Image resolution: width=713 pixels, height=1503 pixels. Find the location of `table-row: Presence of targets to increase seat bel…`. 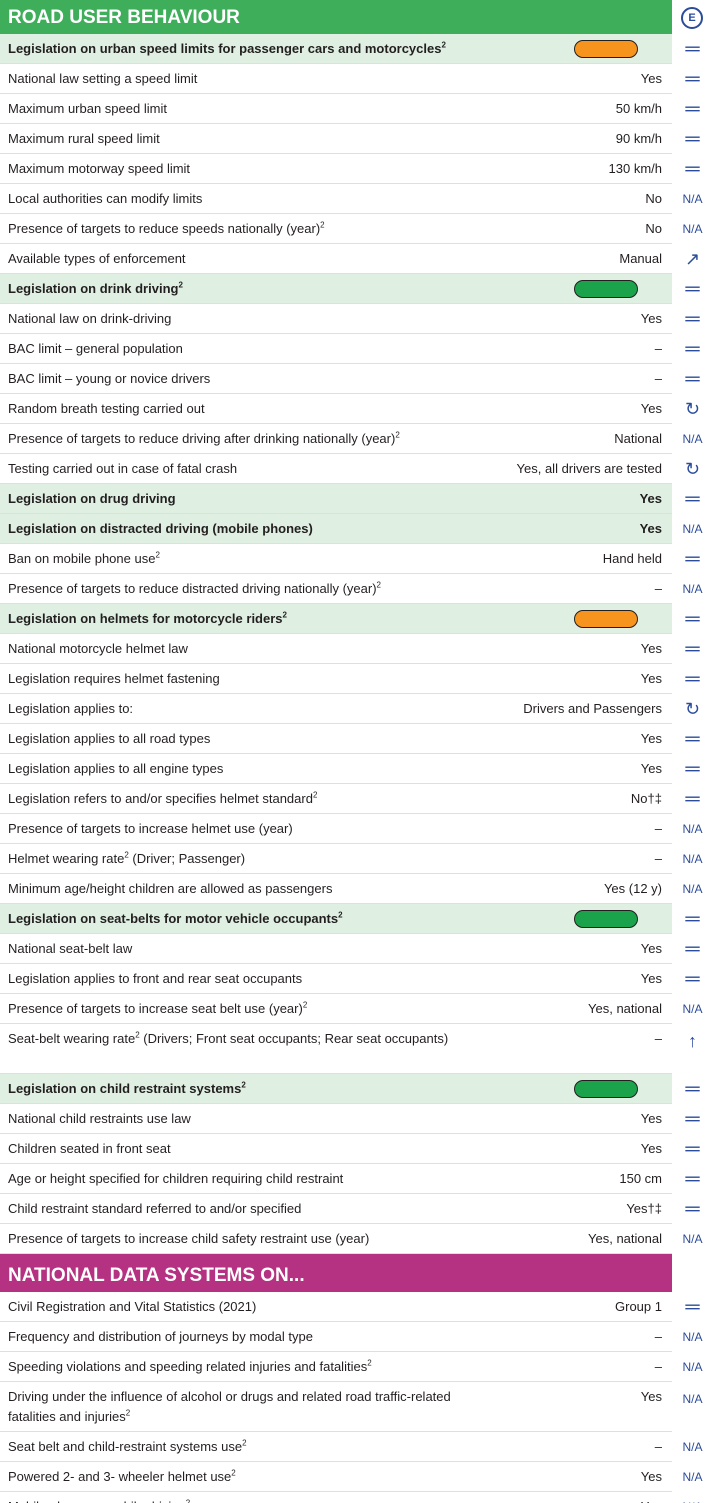

table-row: Presence of targets to increase seat bel… is located at coordinates (351, 1009).